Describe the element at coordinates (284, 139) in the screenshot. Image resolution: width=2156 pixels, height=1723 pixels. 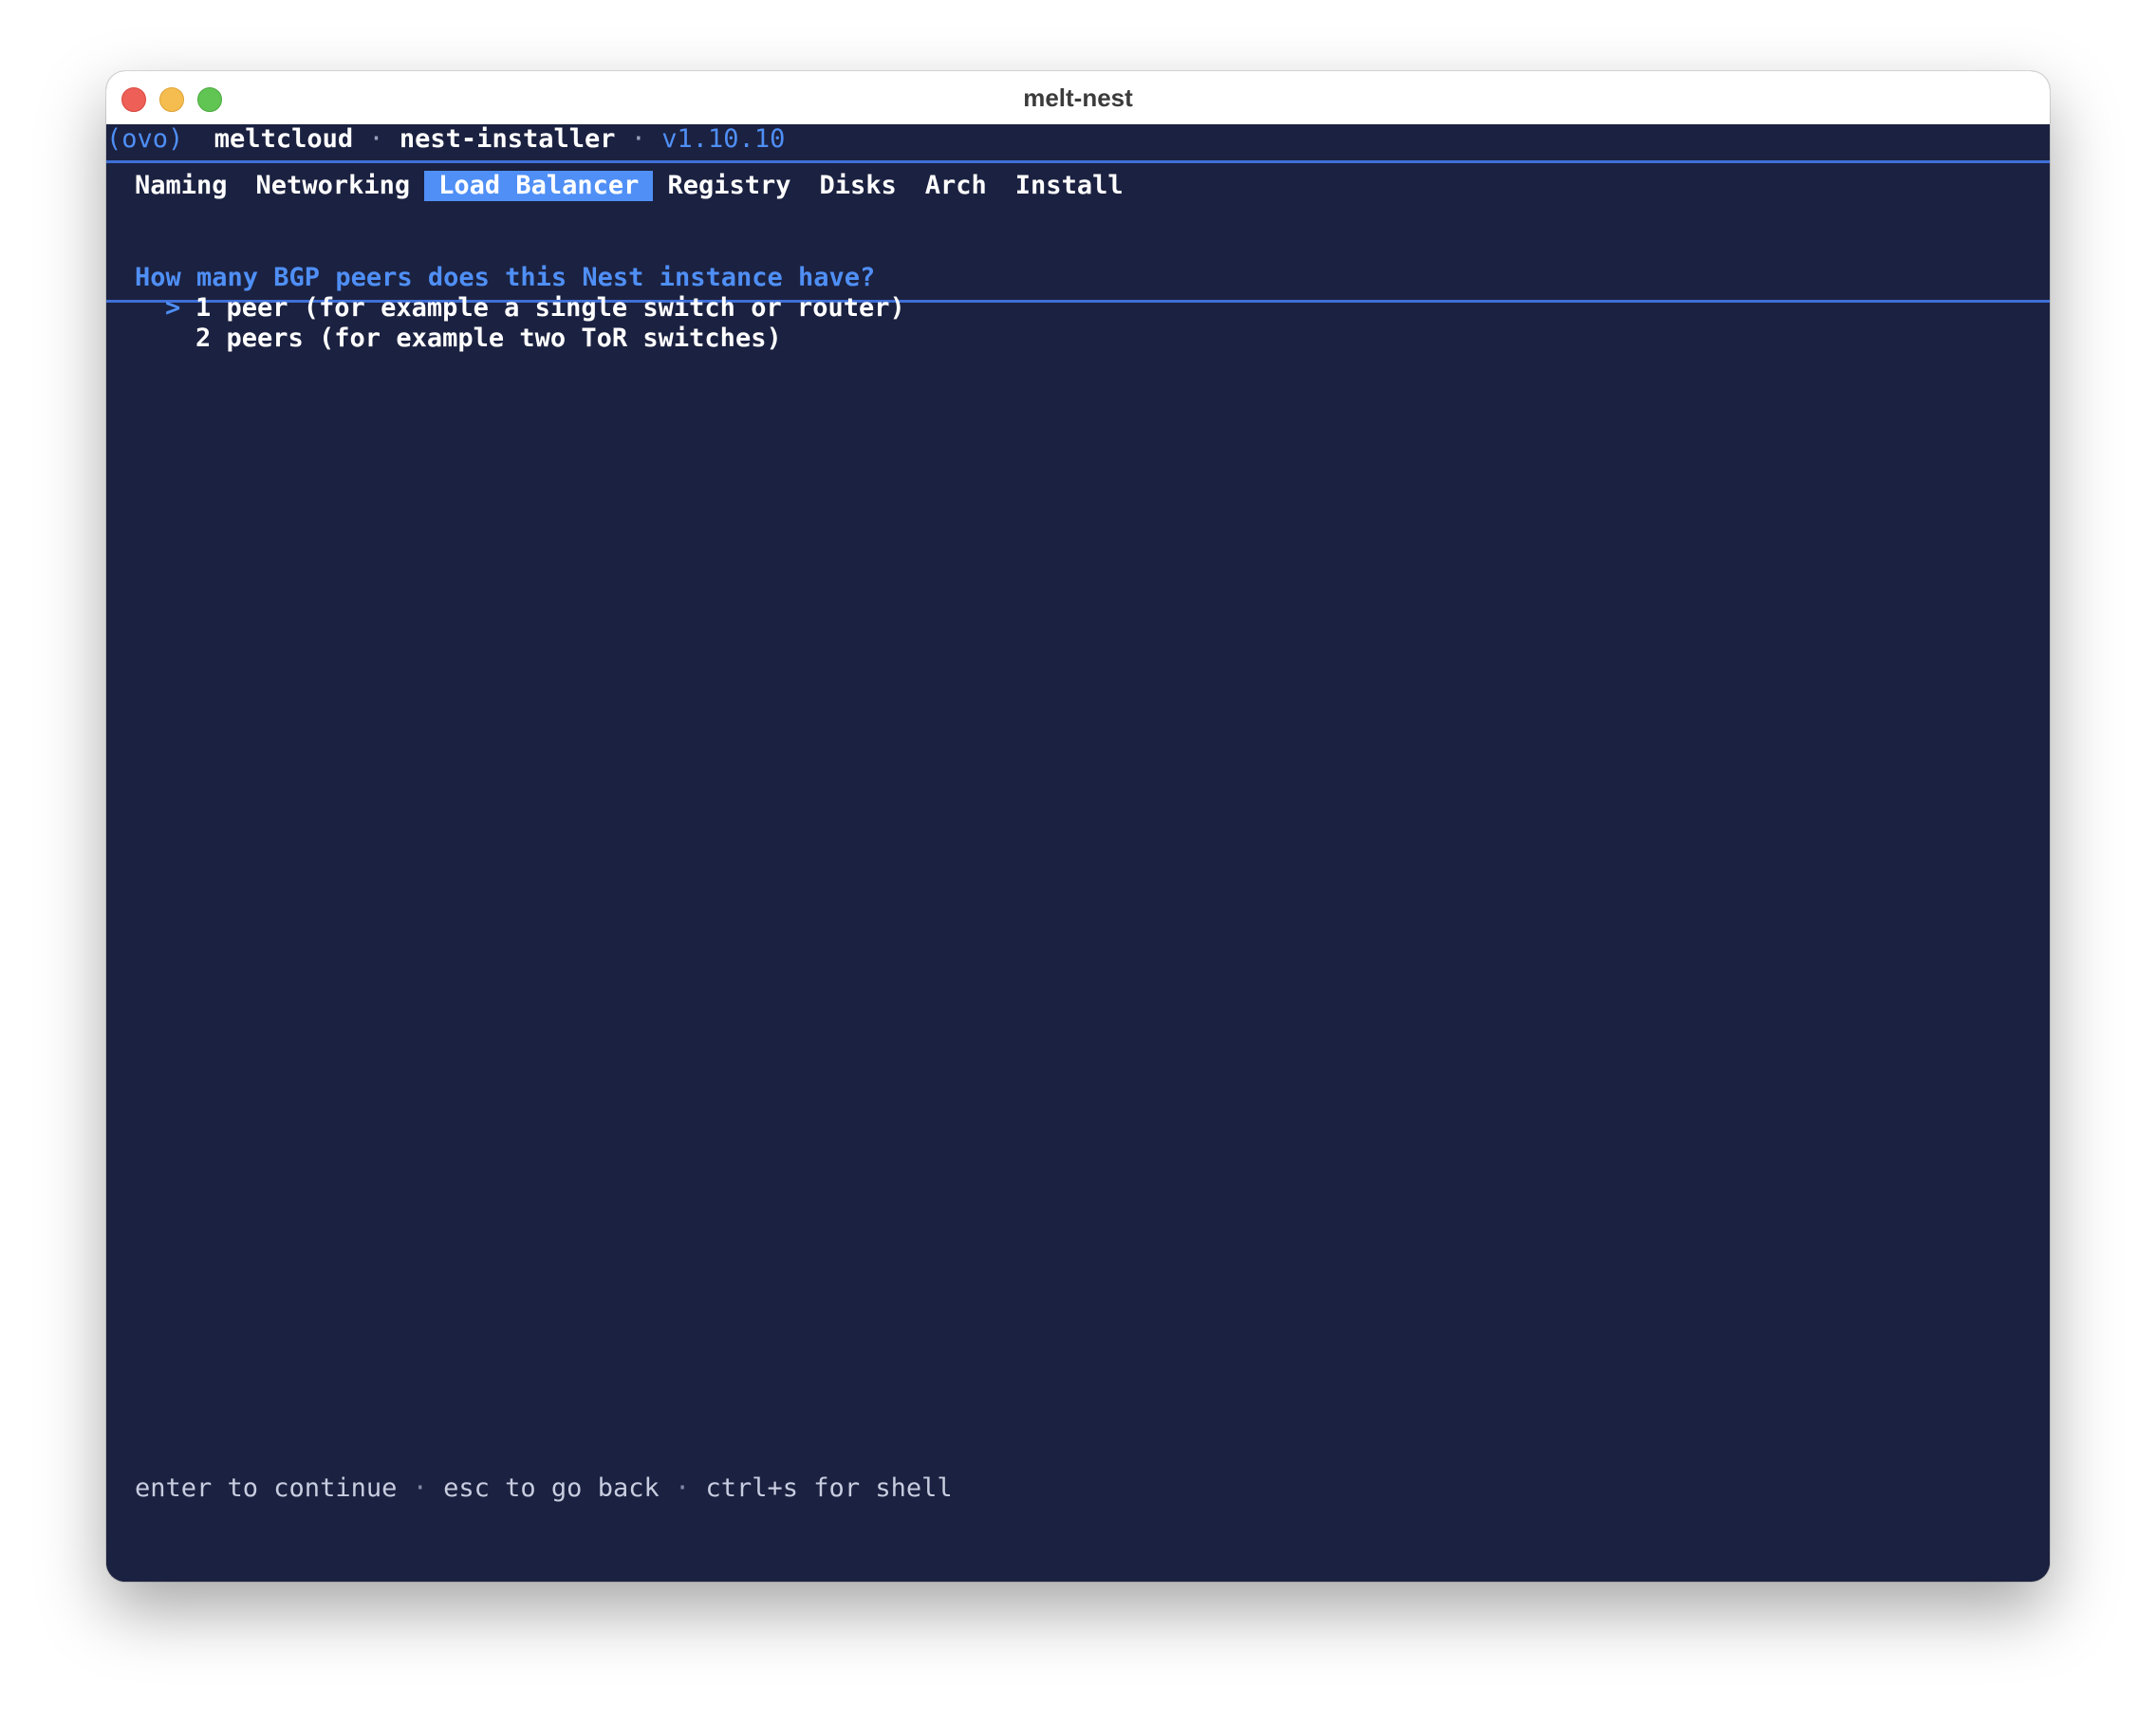
I see `product-name: meltcloud` at that location.